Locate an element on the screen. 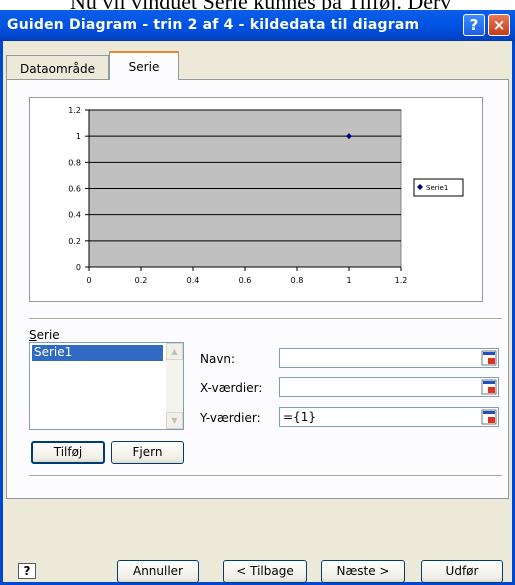 The width and height of the screenshot is (515, 585). x-tick-label: 0.8 is located at coordinates (297, 280).